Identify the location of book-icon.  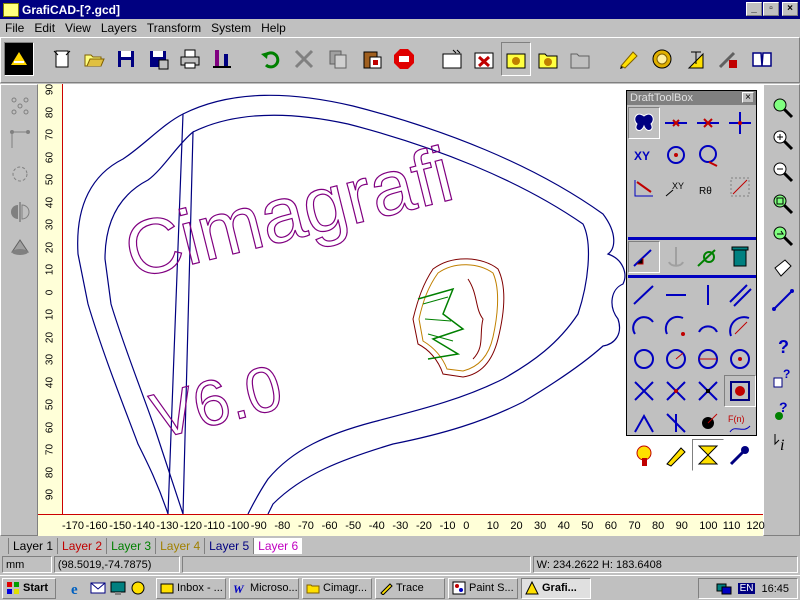
(762, 59).